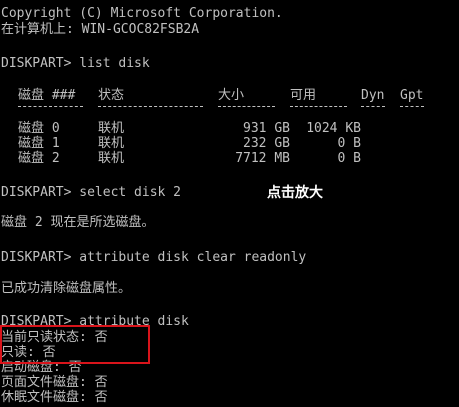 Image resolution: width=459 pixels, height=407 pixels. Describe the element at coordinates (333, 128) in the screenshot. I see `table-cell-free: 1024 KB` at that location.